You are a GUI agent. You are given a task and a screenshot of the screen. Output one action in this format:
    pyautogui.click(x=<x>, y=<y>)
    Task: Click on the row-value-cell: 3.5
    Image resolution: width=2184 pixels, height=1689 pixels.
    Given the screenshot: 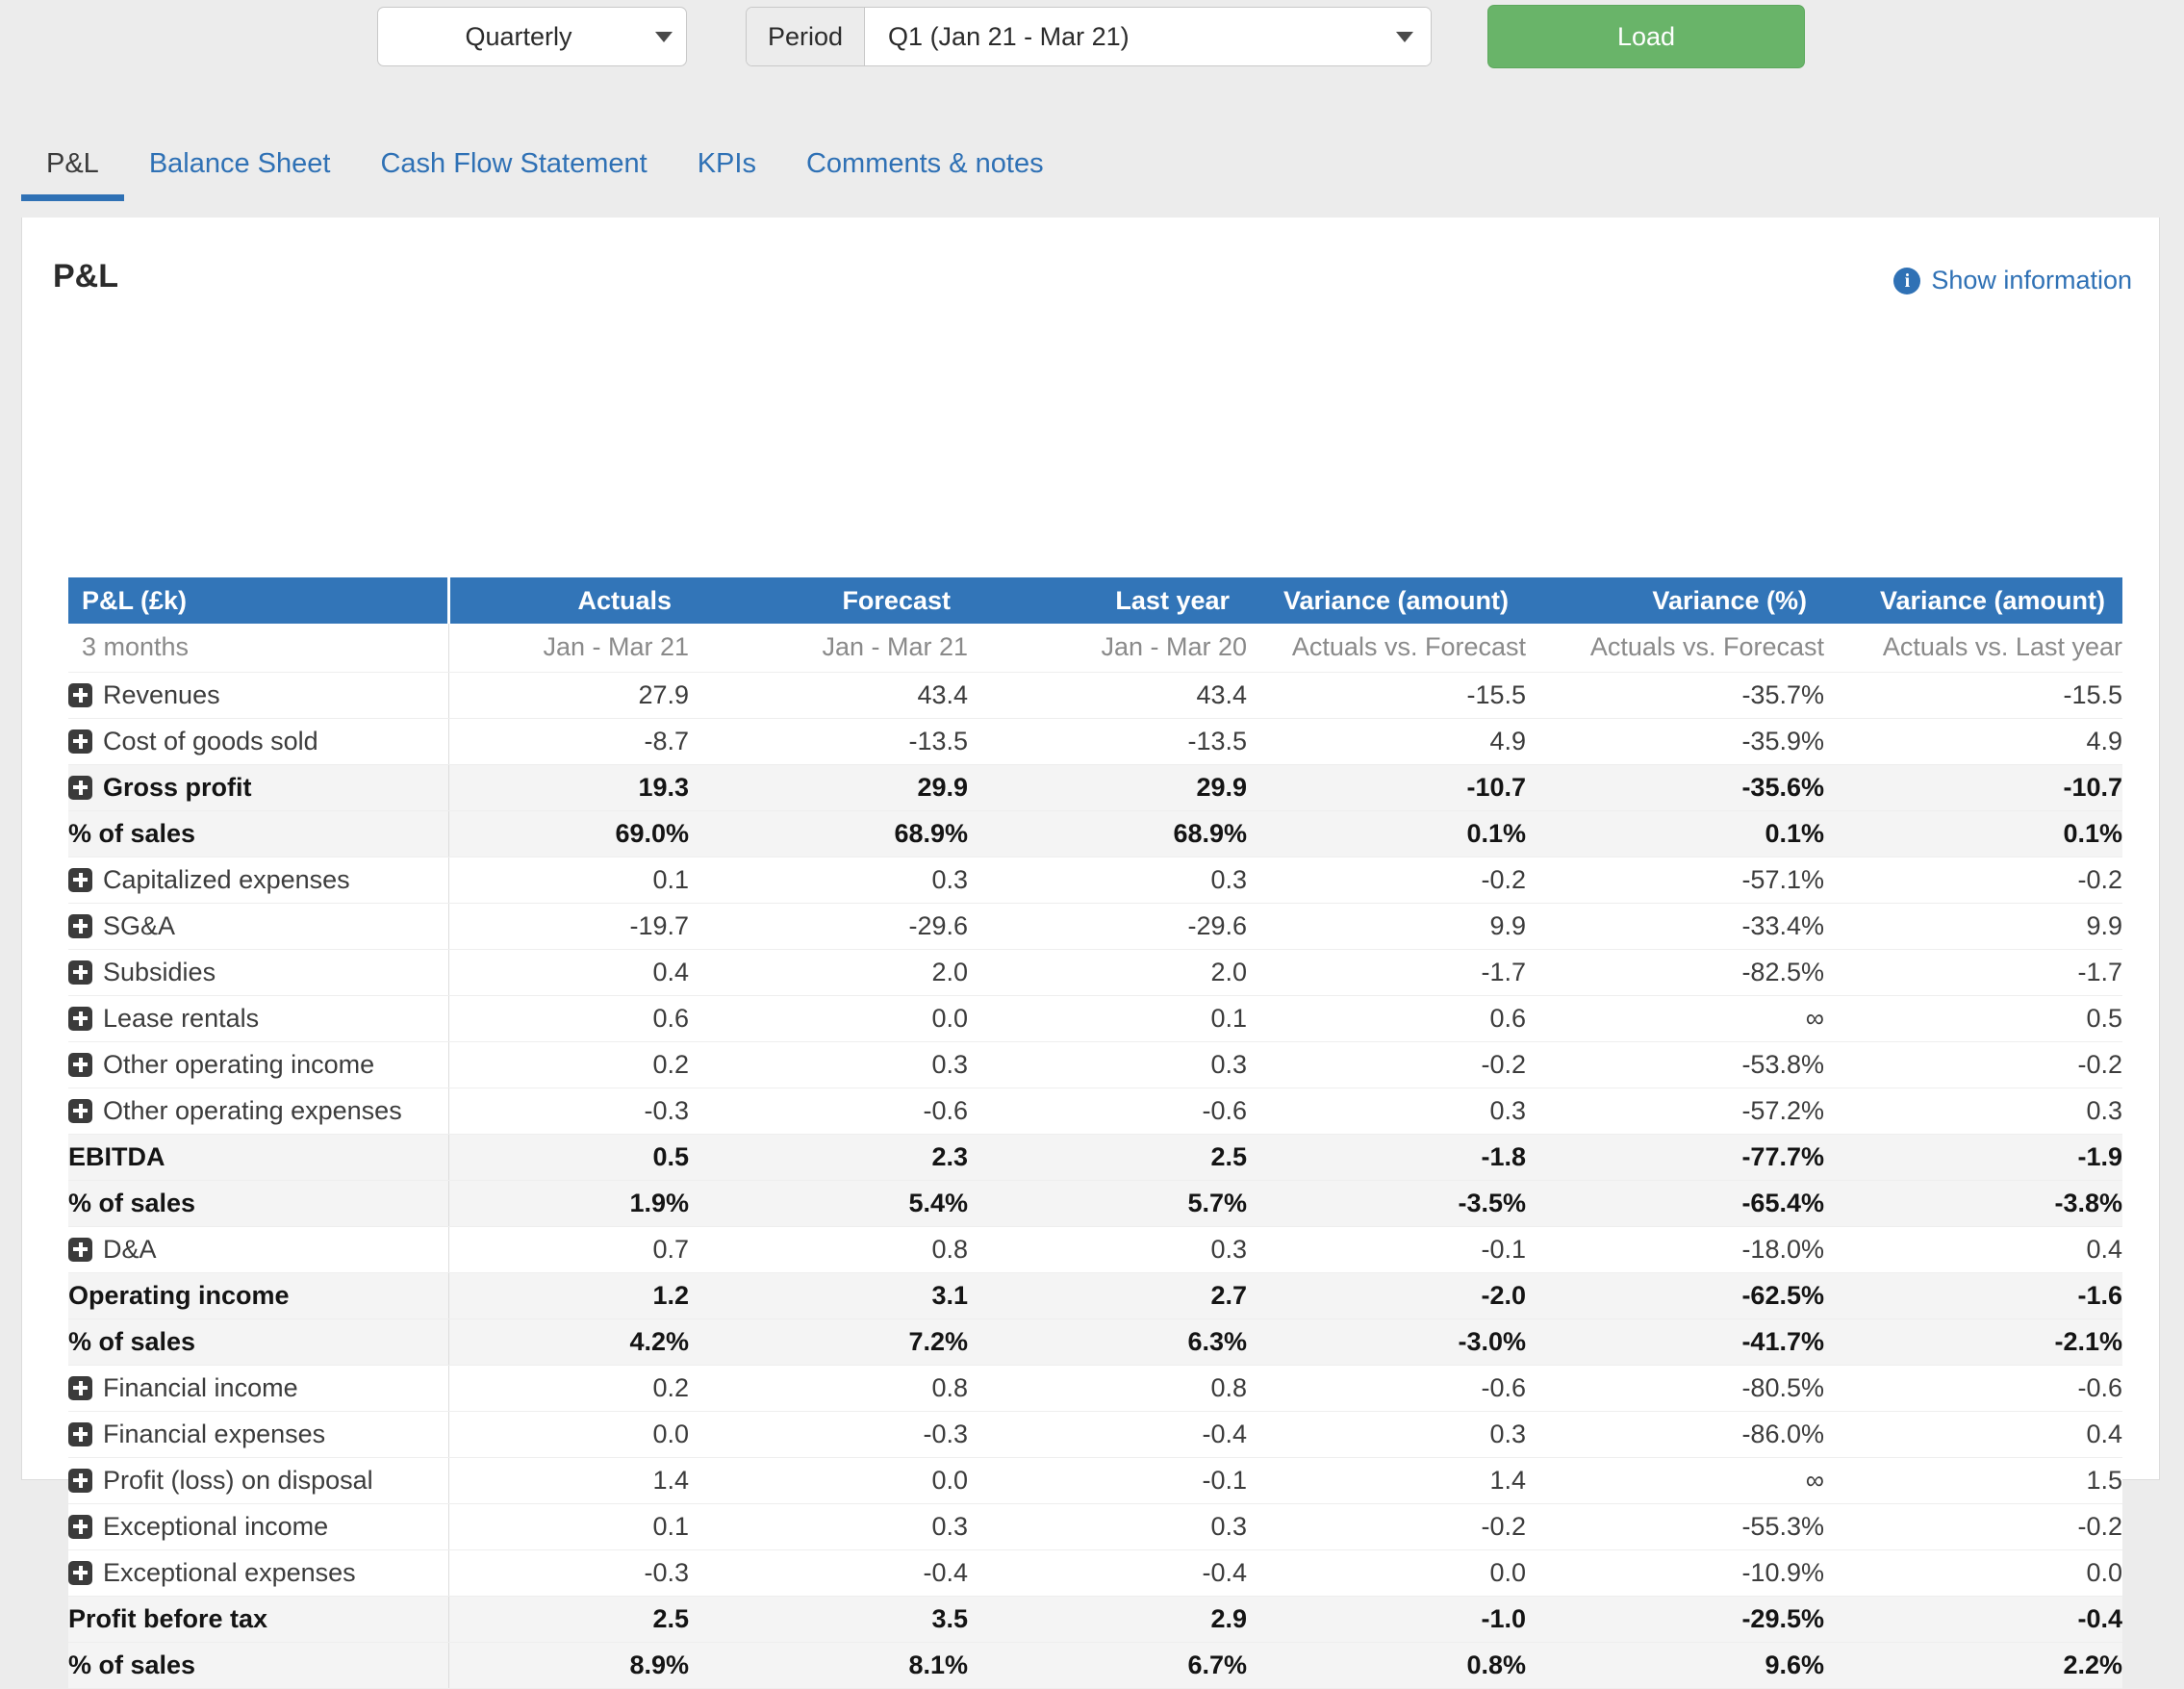 What is the action you would take?
    pyautogui.click(x=828, y=1620)
    